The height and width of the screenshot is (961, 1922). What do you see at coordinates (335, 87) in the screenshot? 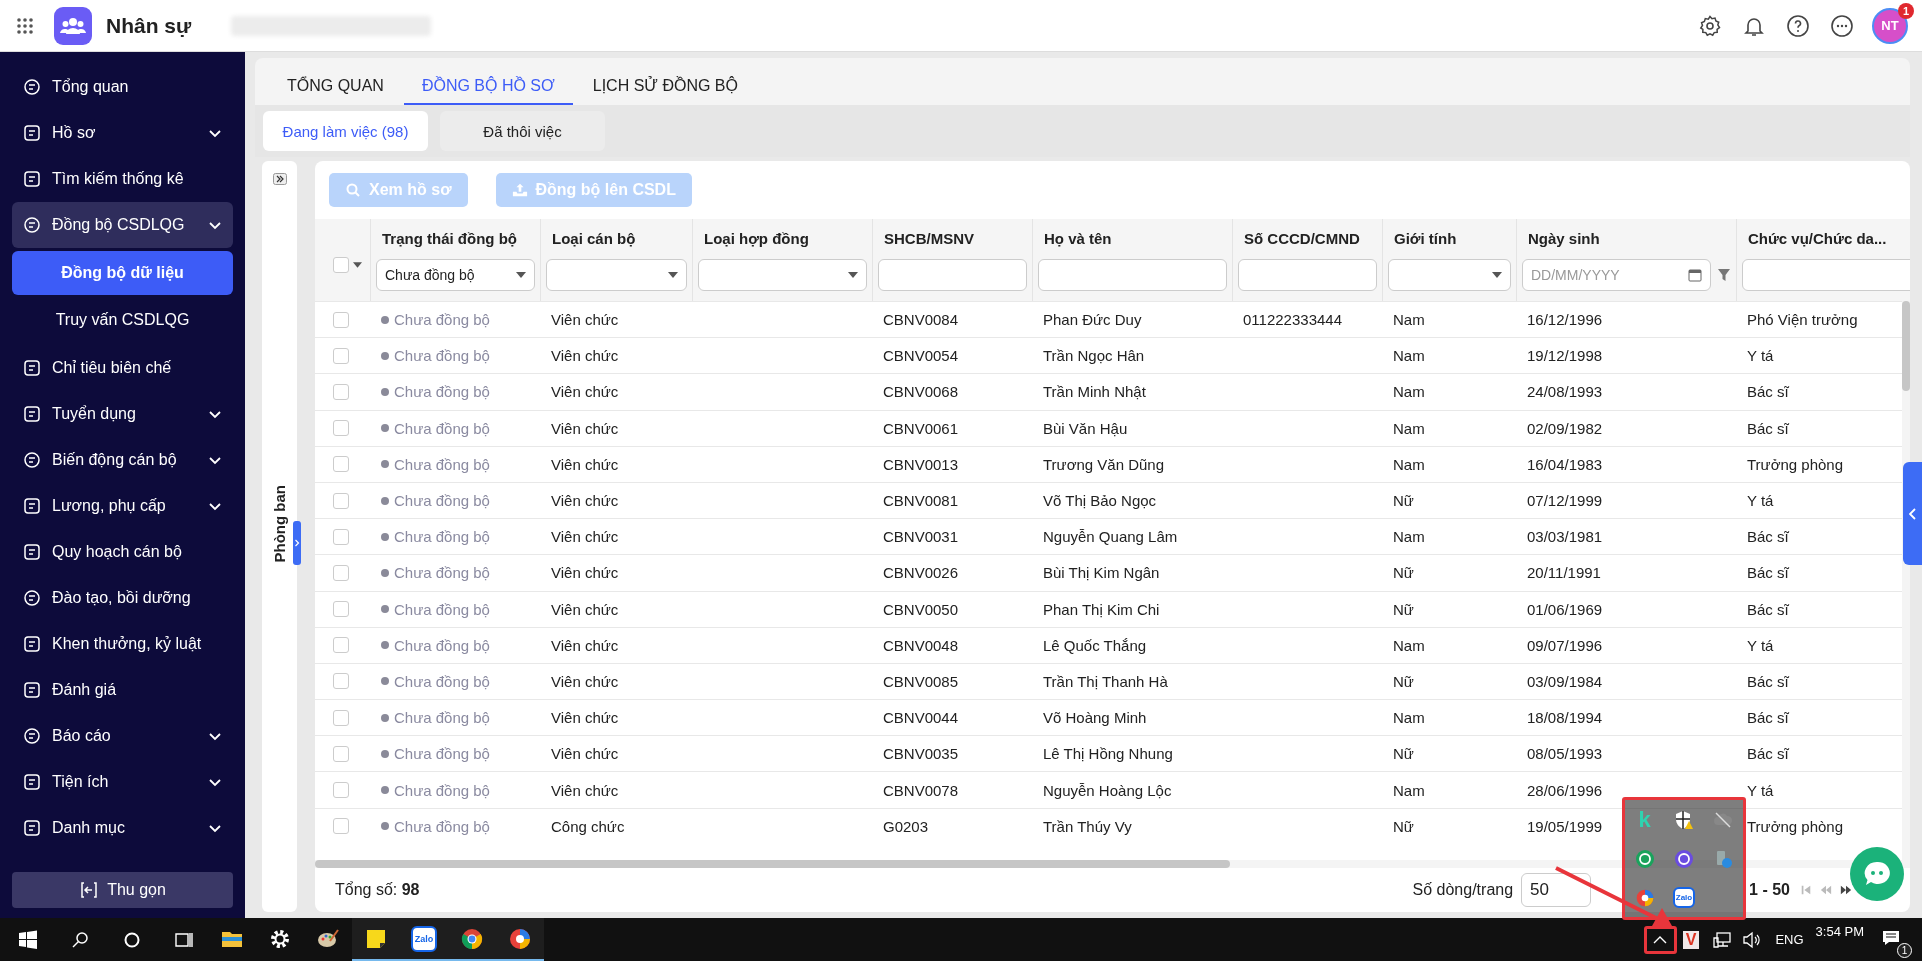
I see `tab: TỔNG QUAN` at bounding box center [335, 87].